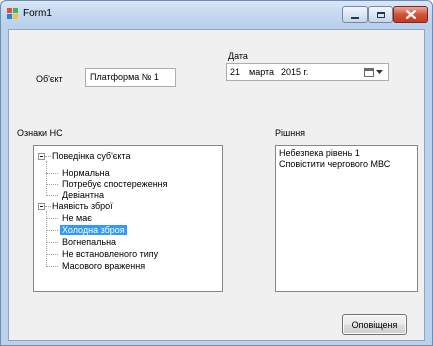 The height and width of the screenshot is (346, 433). Describe the element at coordinates (110, 254) in the screenshot. I see `tree-node-unknown-type: Не встановленого типу` at that location.